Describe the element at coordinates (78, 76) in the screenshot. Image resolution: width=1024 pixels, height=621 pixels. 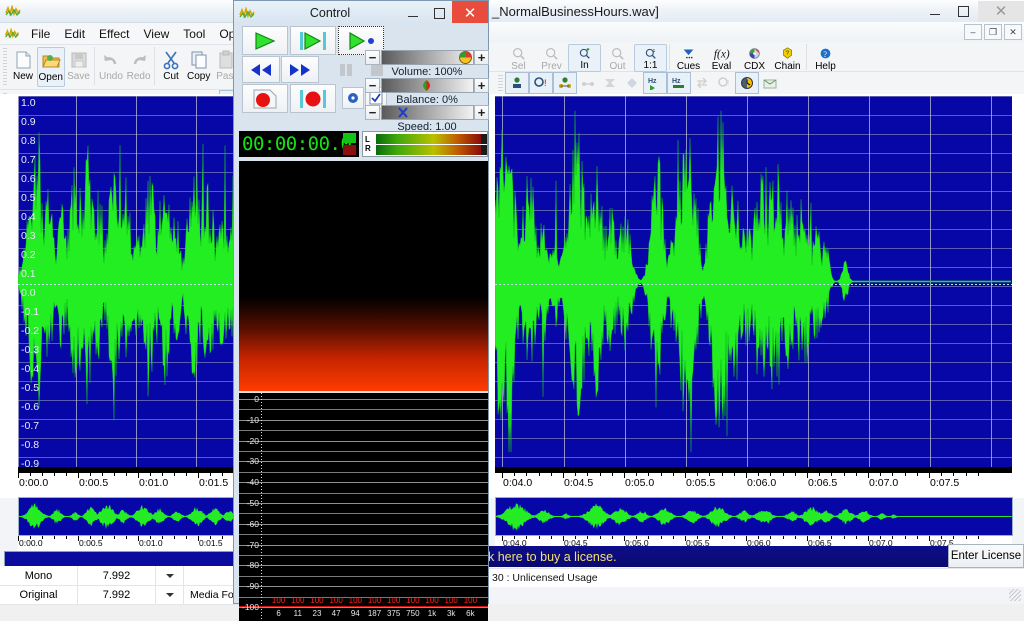
I see `save-button-label: Save` at that location.